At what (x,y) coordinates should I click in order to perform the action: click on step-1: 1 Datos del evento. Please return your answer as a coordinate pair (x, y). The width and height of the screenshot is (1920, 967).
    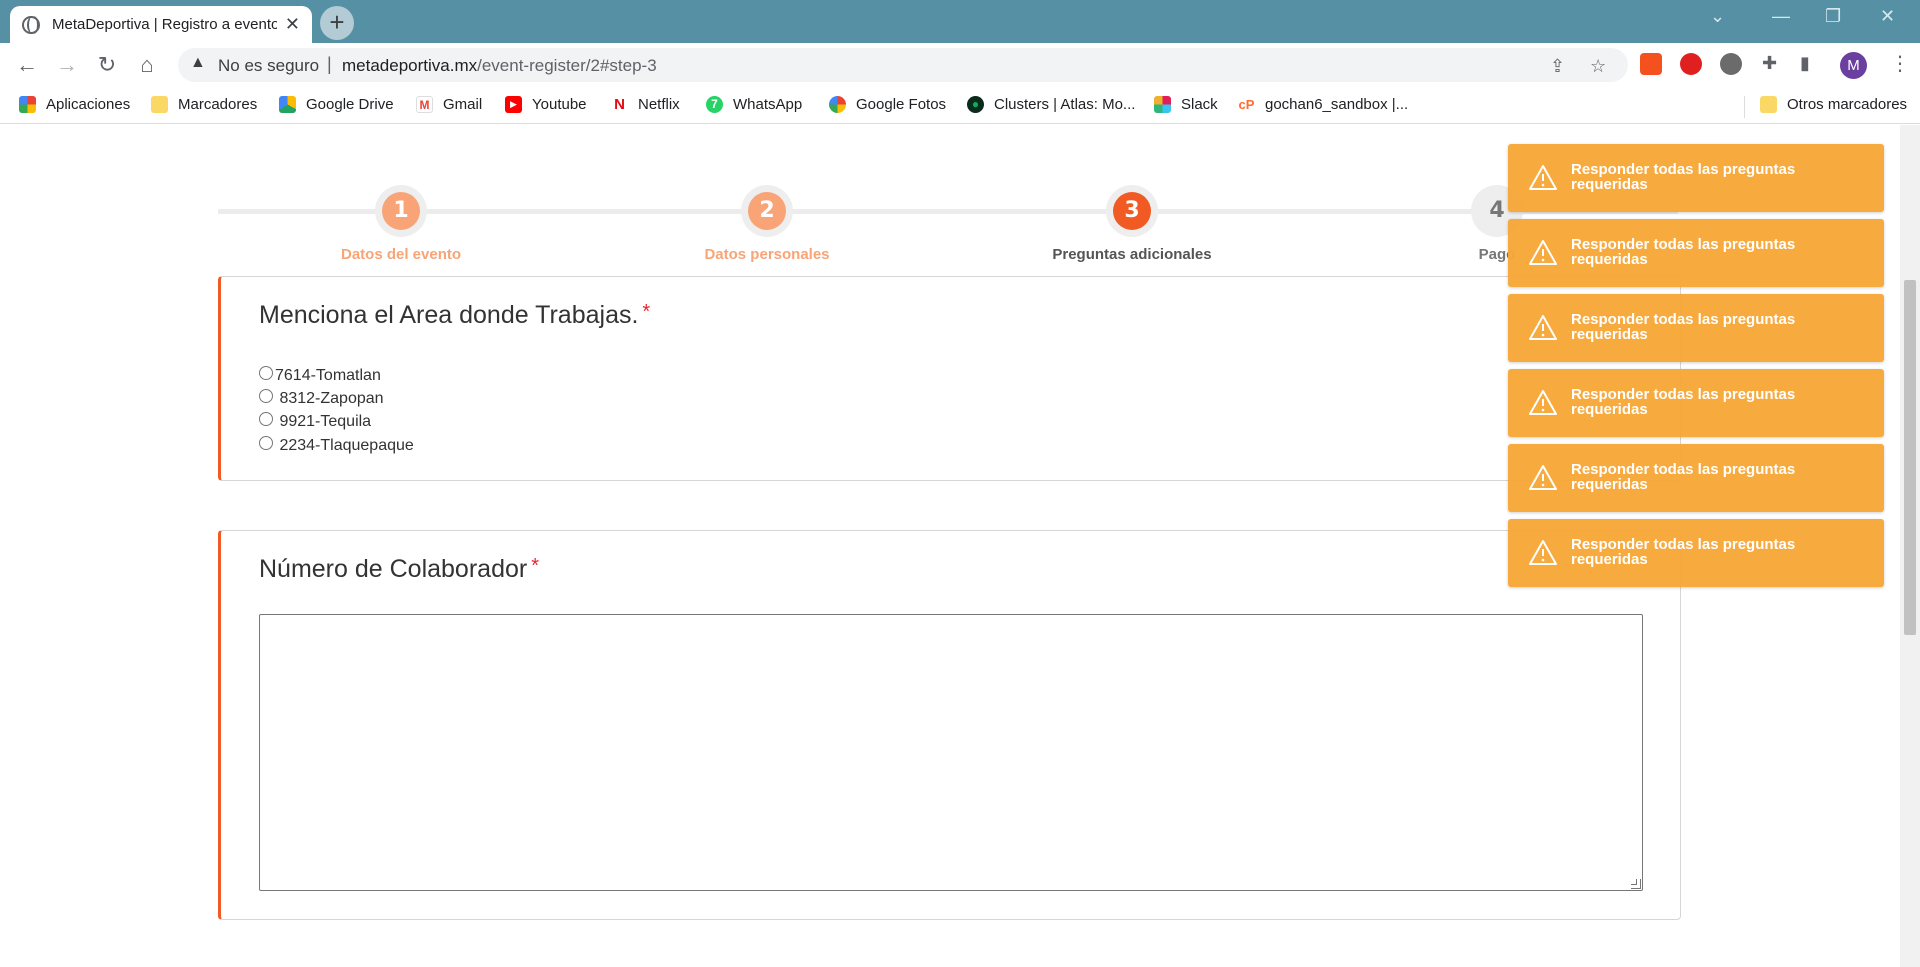
    Looking at the image, I should click on (401, 224).